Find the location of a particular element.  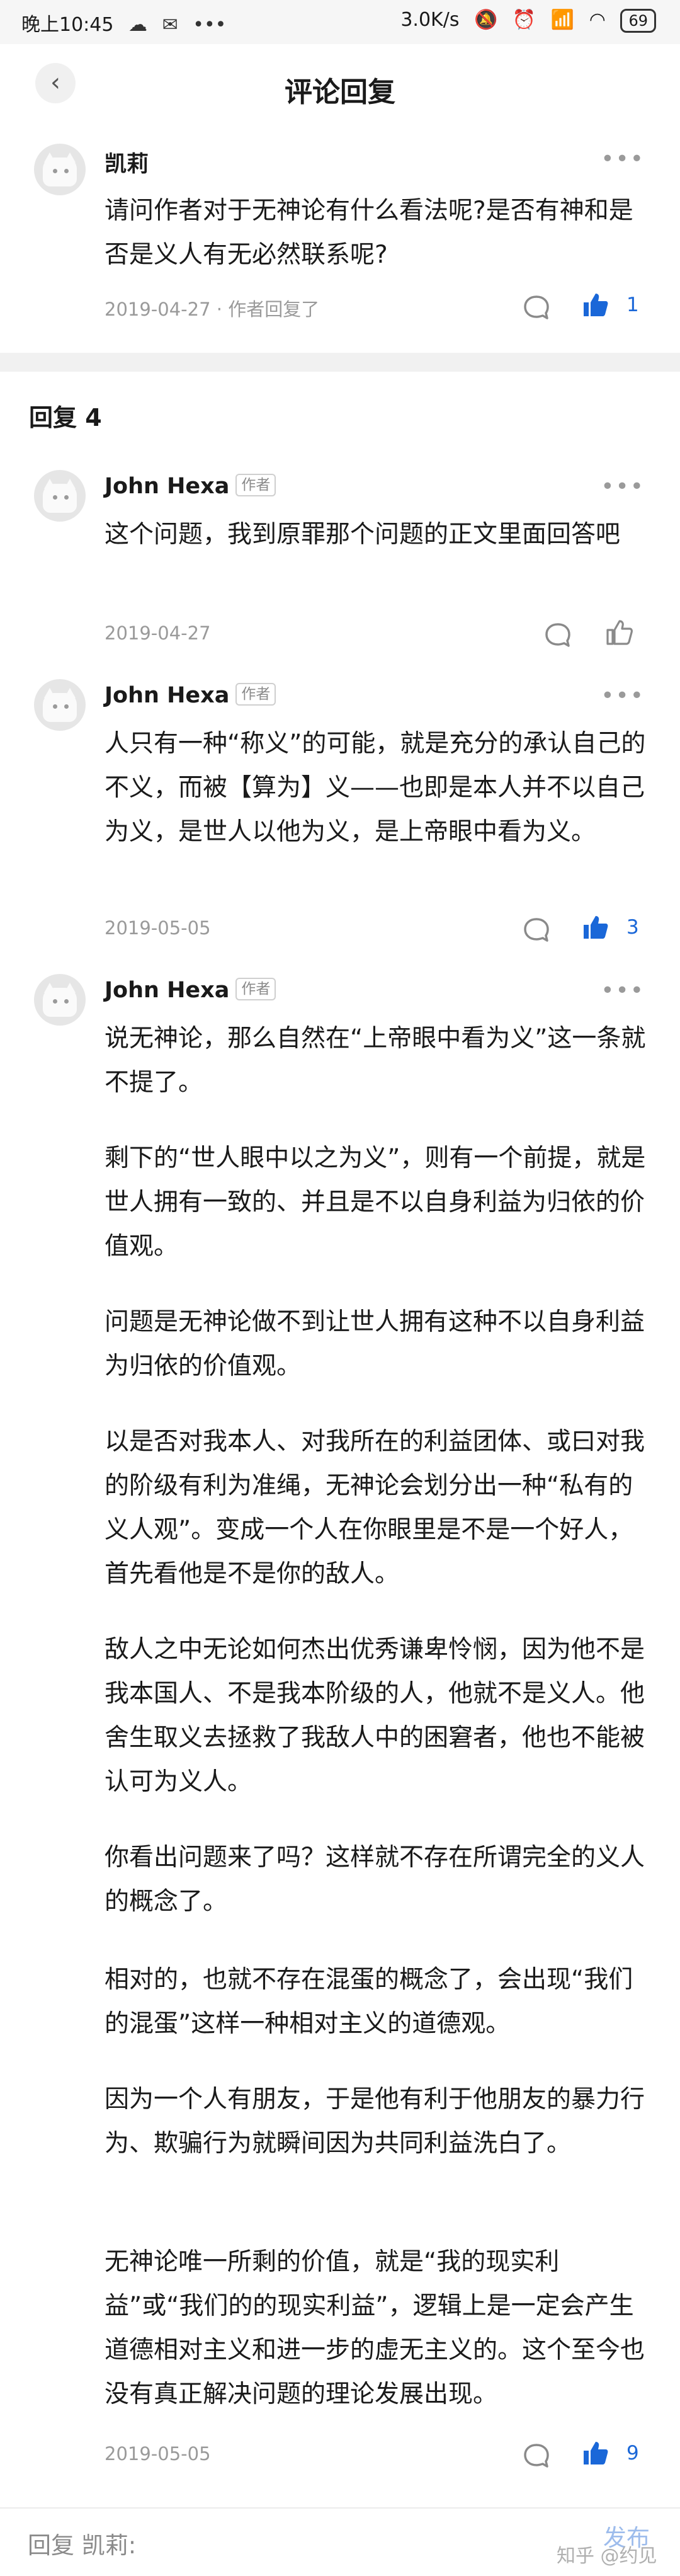

reply-paragraph: 问题是无神论做不到让世人拥有这种不以自身利益为归依的价值观。 is located at coordinates (375, 1344).